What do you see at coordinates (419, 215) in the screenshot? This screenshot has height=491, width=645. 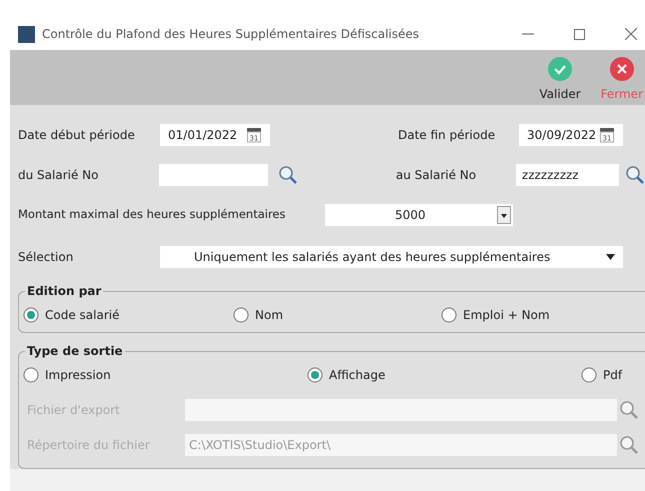 I see `dropdown-field: 5000` at bounding box center [419, 215].